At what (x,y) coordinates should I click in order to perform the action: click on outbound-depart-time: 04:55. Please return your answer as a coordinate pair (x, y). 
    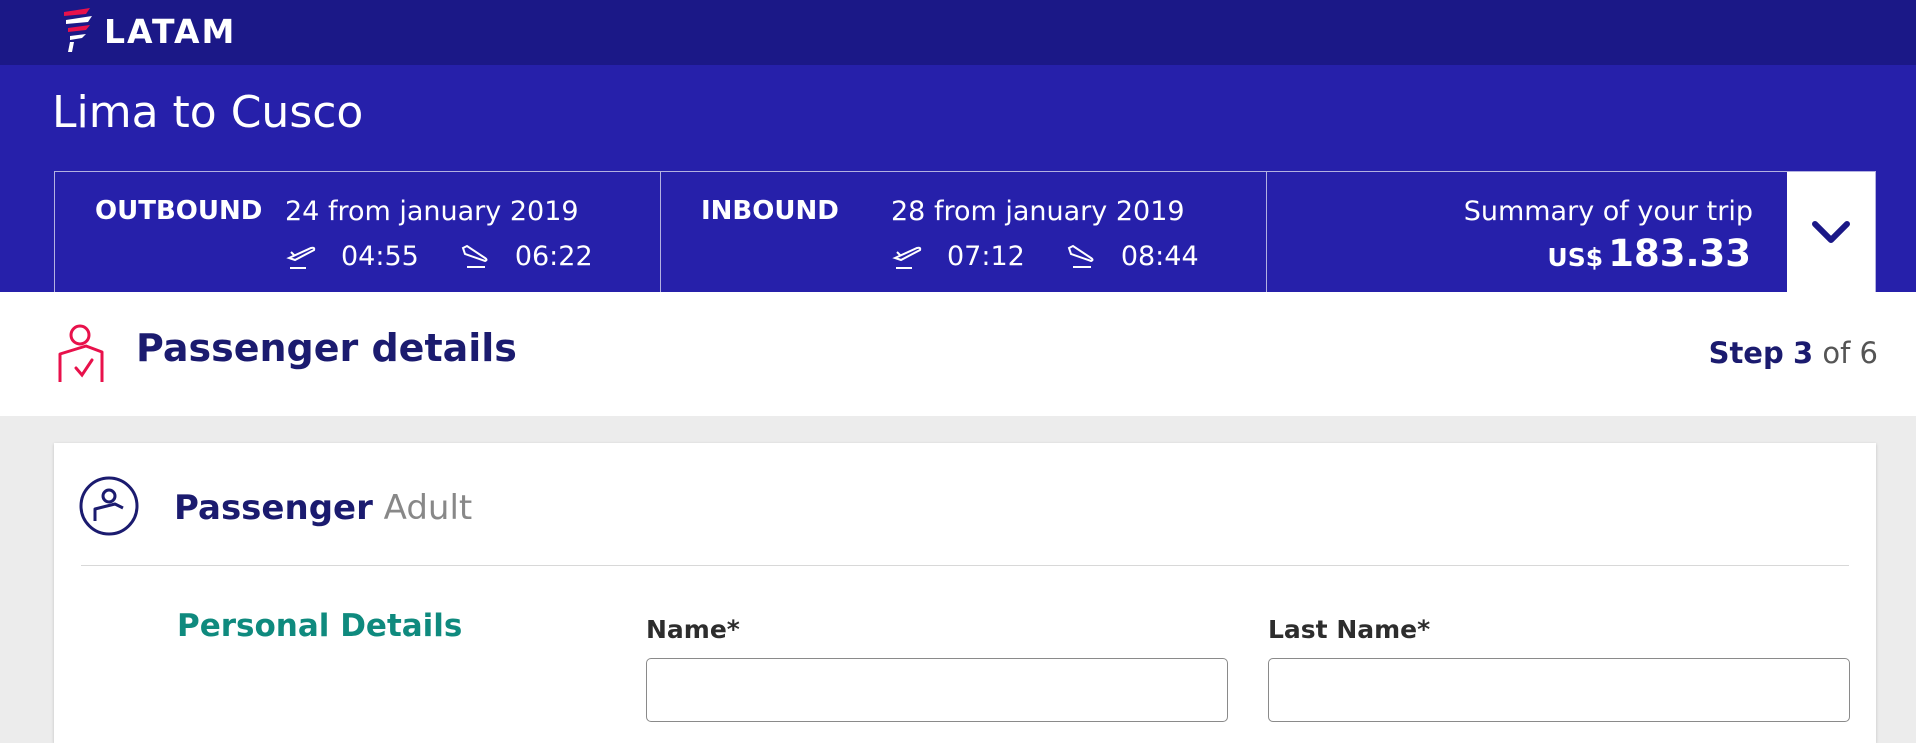
    Looking at the image, I should click on (380, 256).